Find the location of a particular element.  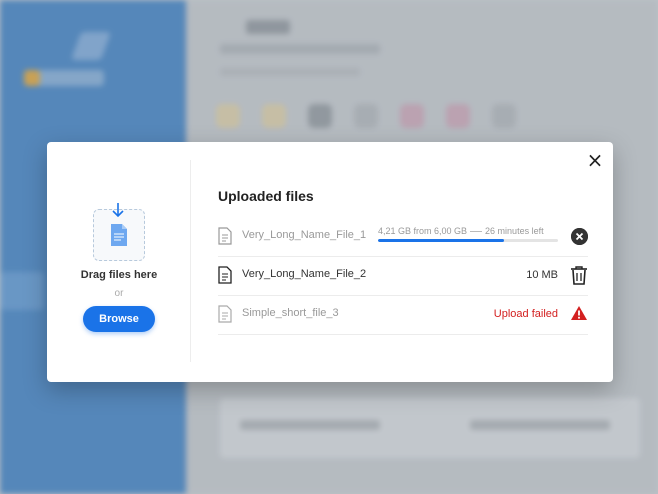

drag-files-label: Drag files here is located at coordinates (119, 275).